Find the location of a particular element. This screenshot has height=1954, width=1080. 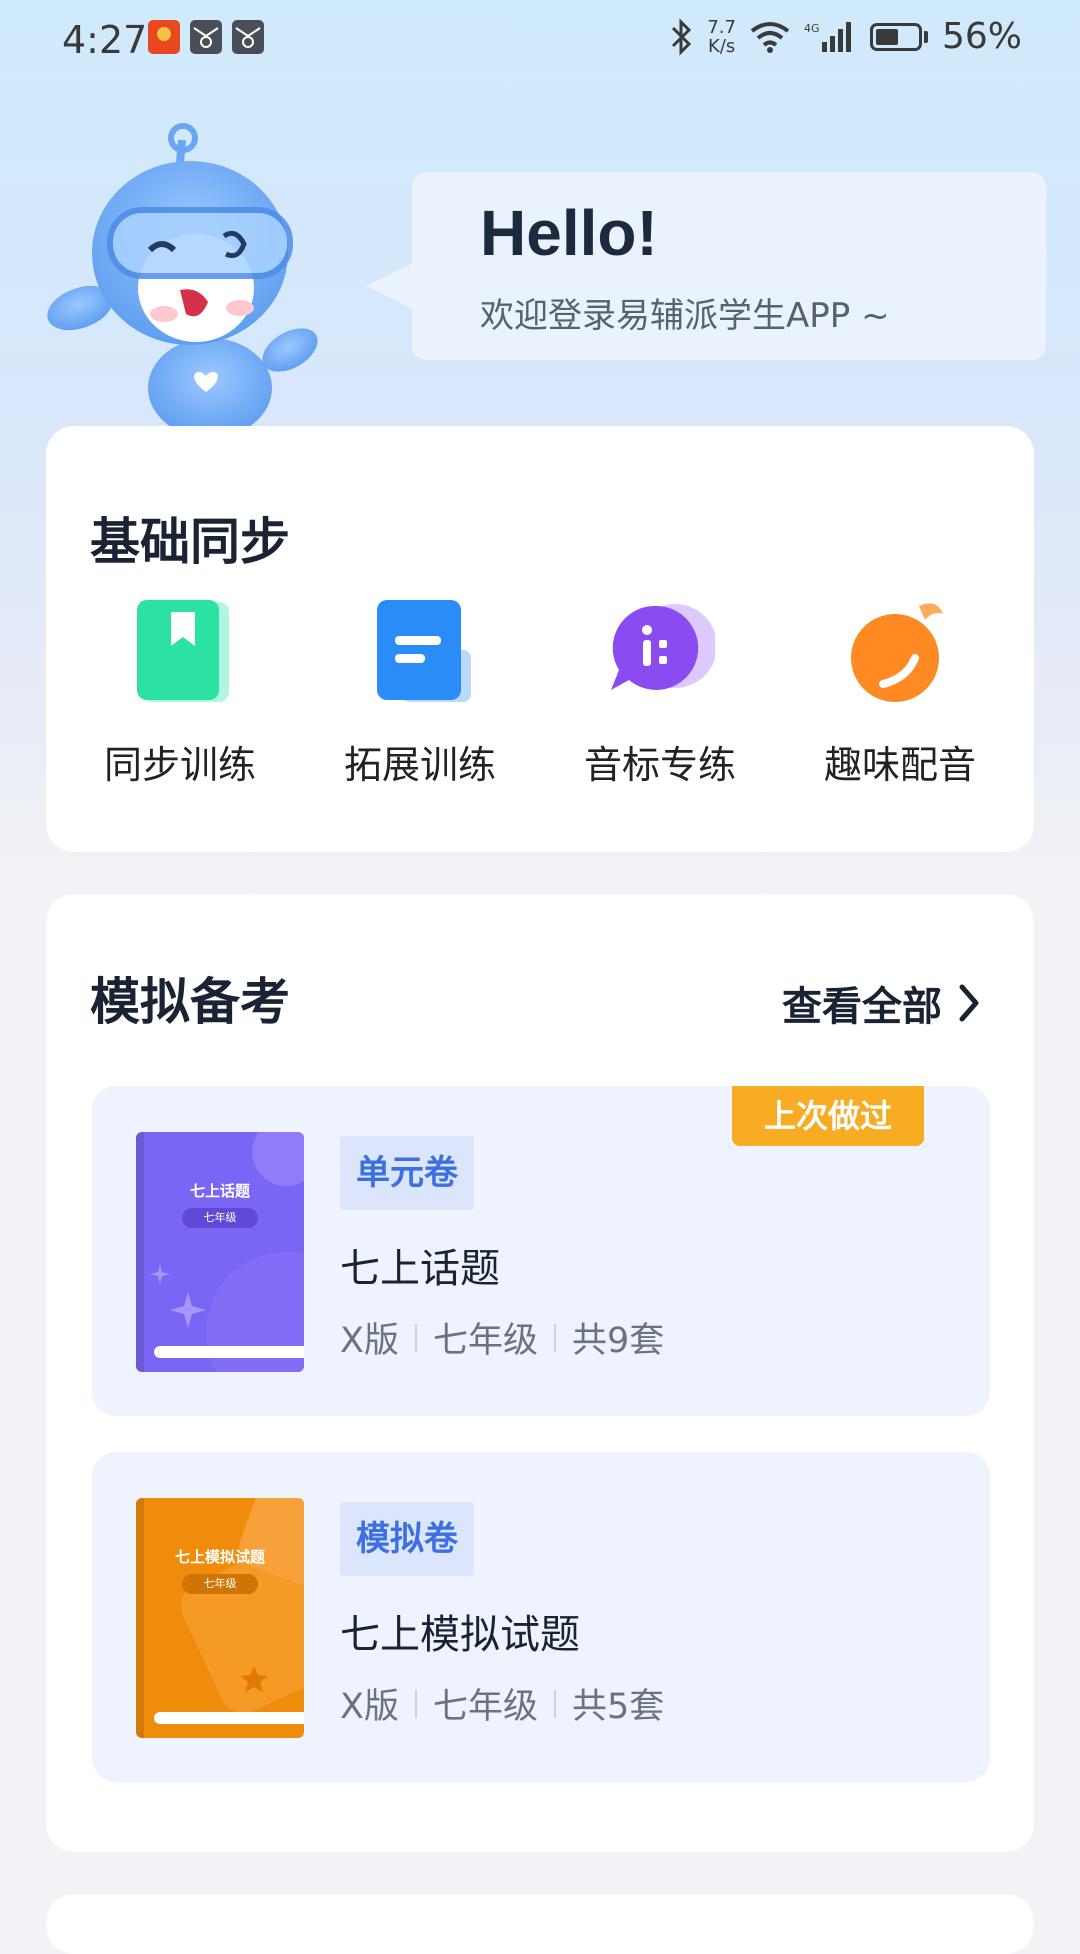

greeting-title: Hello! is located at coordinates (569, 233).